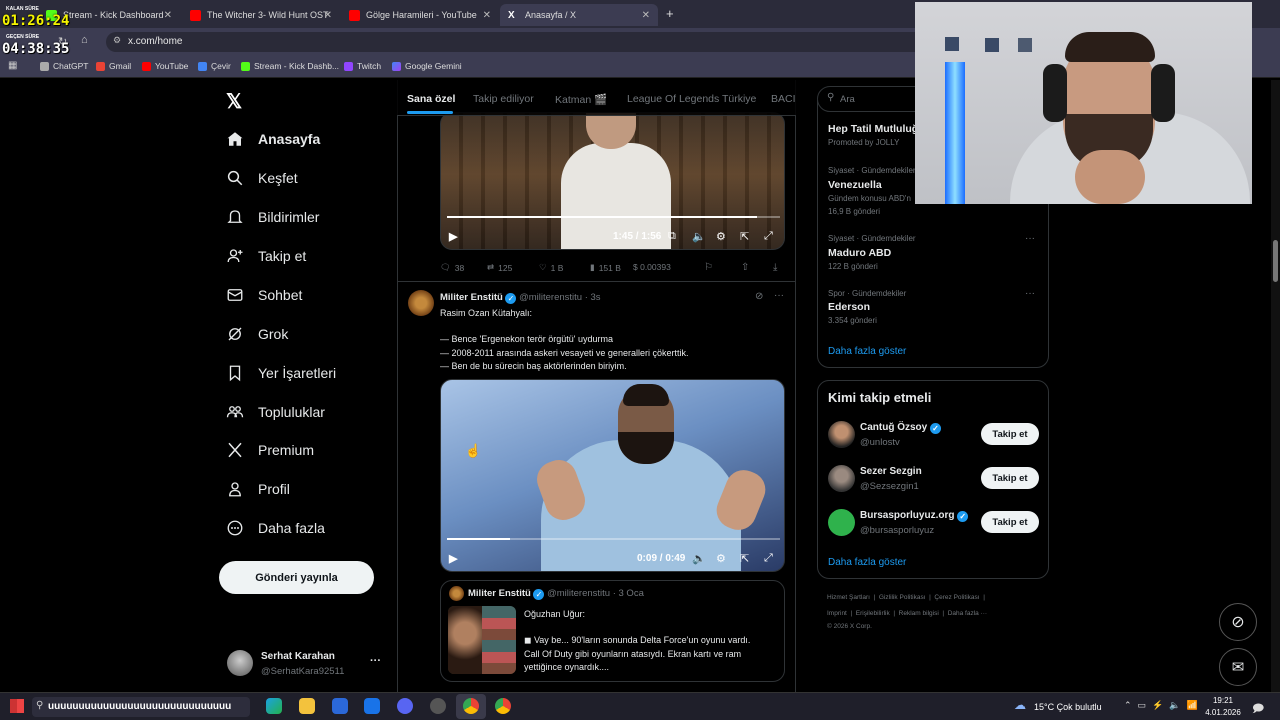 The height and width of the screenshot is (720, 1280). What do you see at coordinates (708, 267) in the screenshot?
I see `bookmark-icon: ⚐` at bounding box center [708, 267].